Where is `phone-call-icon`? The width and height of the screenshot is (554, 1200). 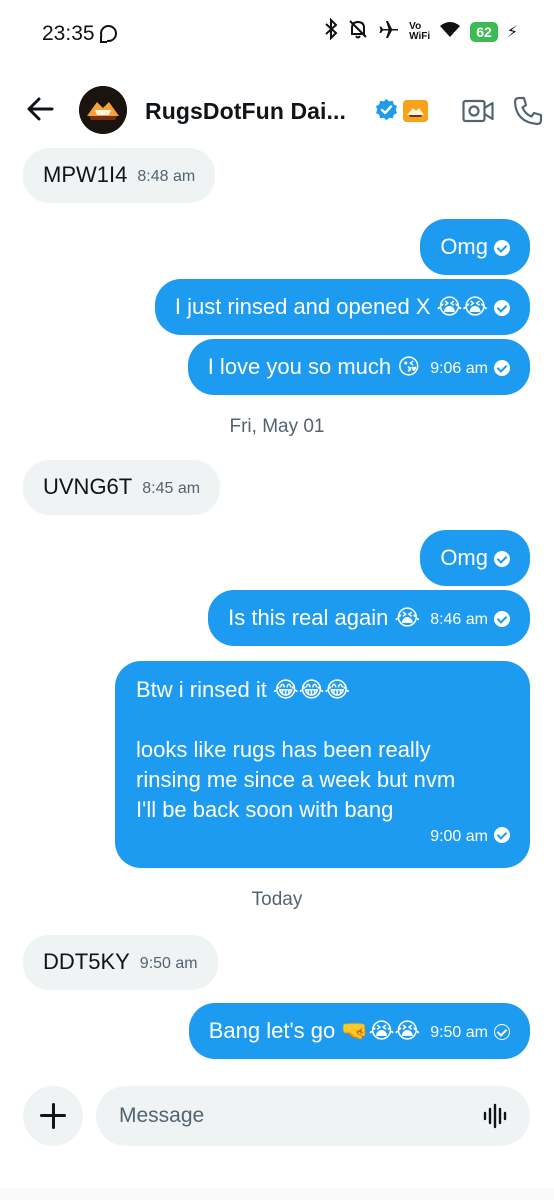
phone-call-icon is located at coordinates (528, 111).